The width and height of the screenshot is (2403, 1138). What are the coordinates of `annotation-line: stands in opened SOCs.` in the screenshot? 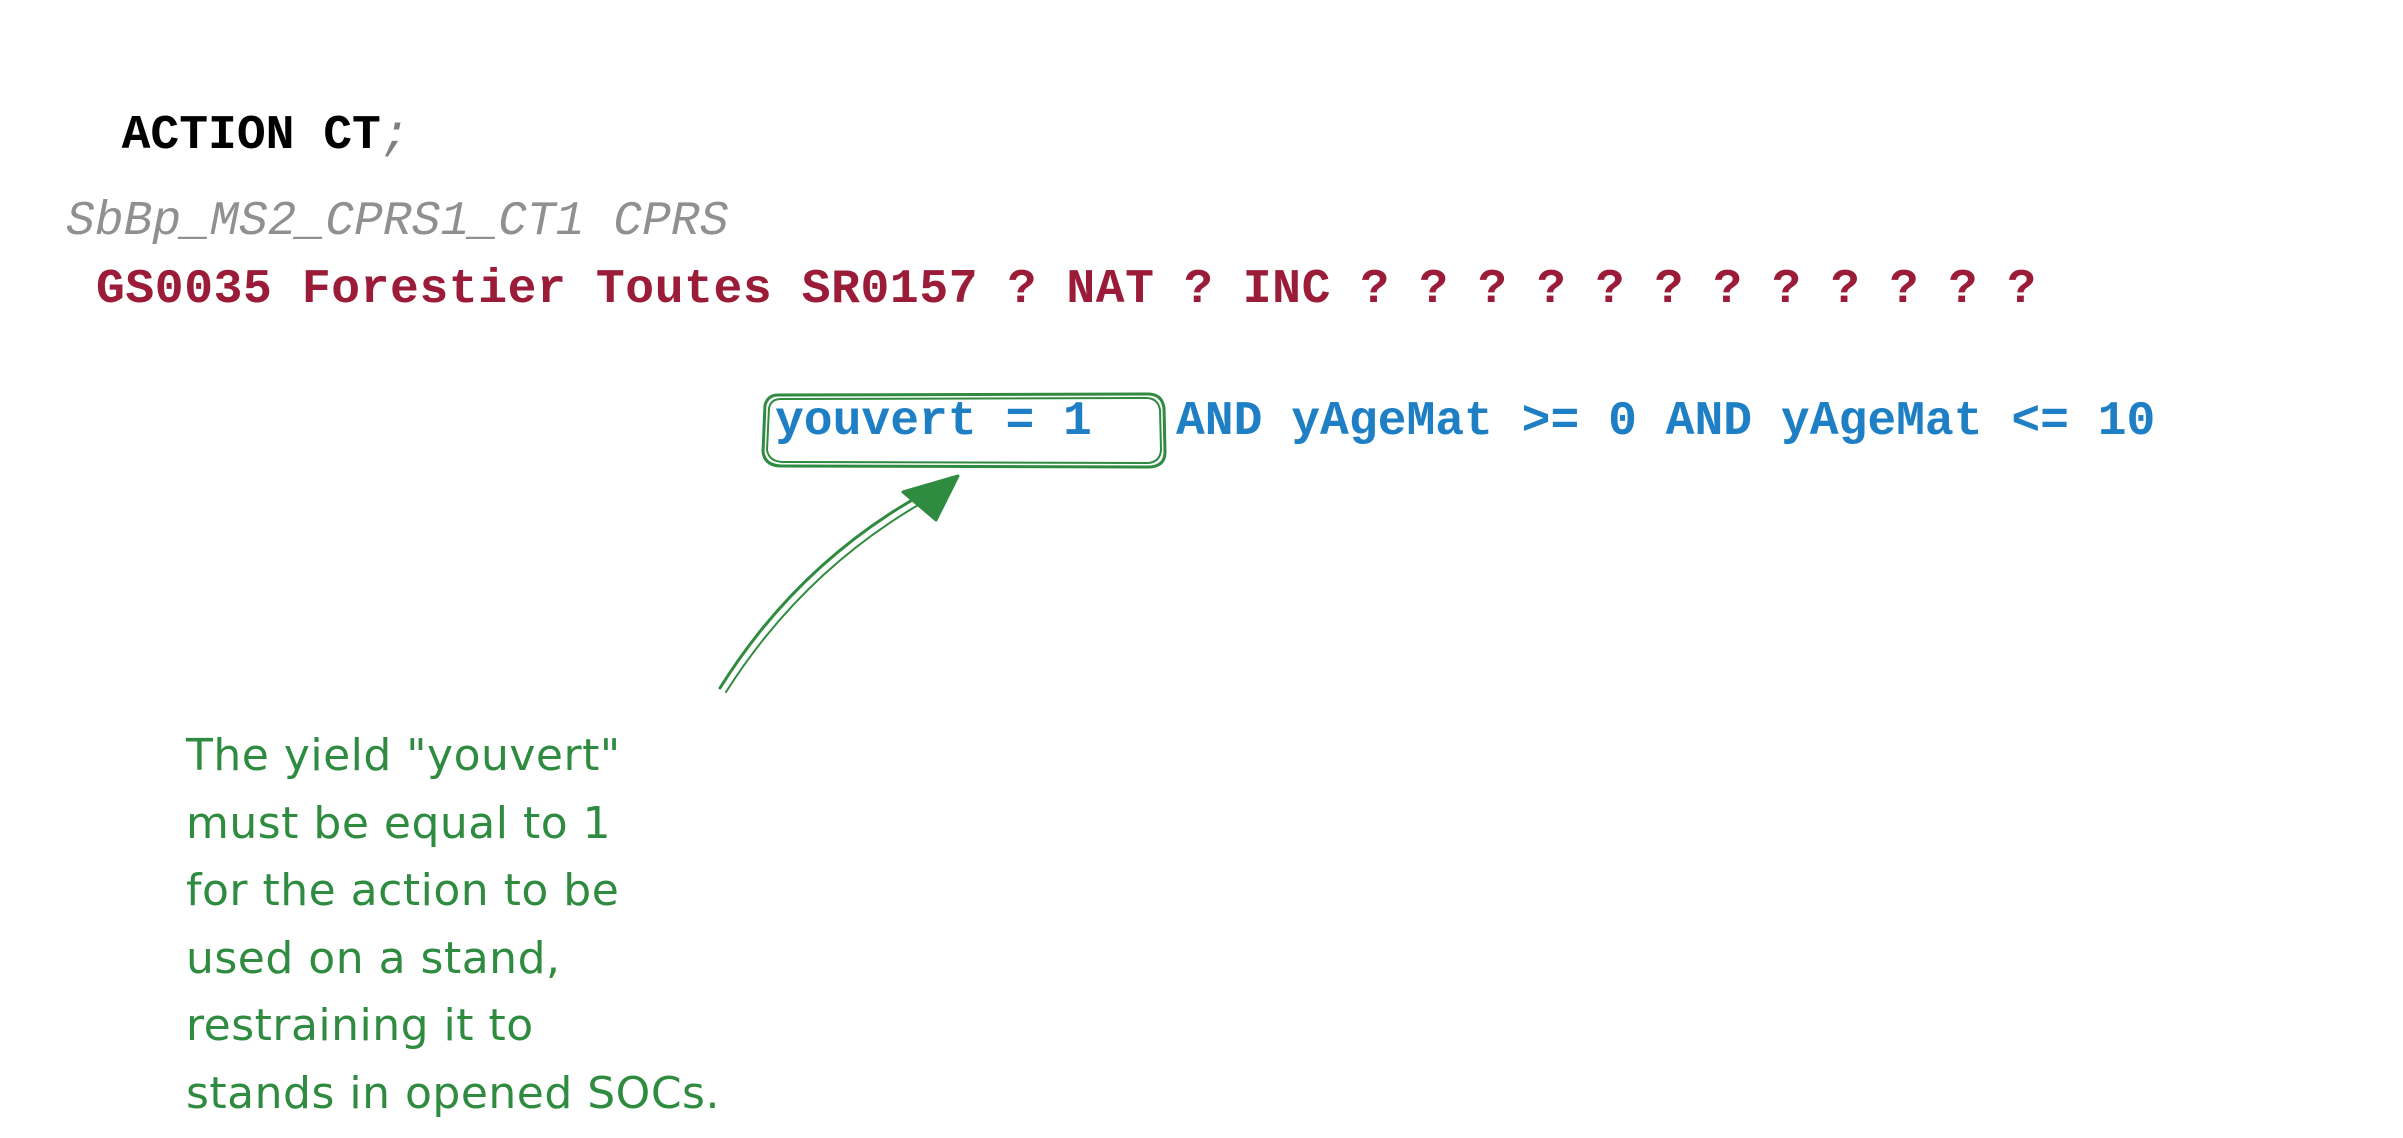 It's located at (453, 1093).